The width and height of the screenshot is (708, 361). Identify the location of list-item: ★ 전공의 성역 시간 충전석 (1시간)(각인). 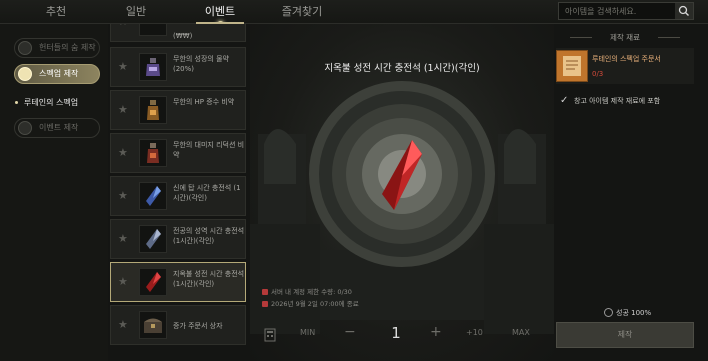
(178, 239).